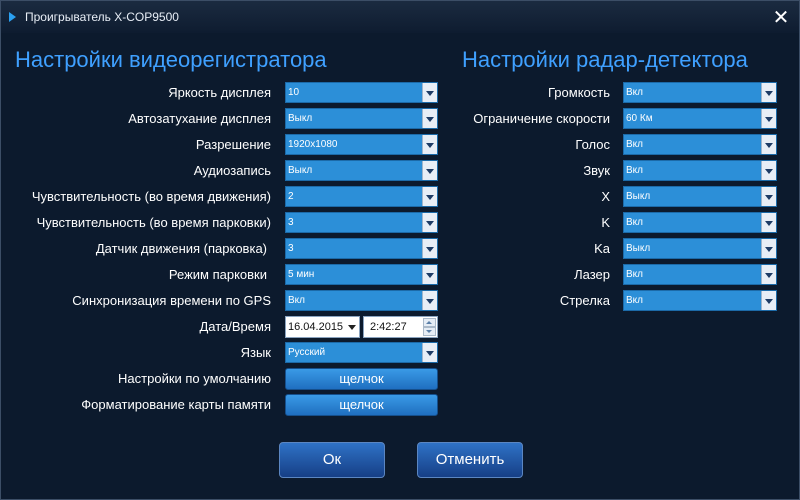 This screenshot has width=800, height=500. What do you see at coordinates (291, 222) in the screenshot?
I see `sens-parking-value: 3` at bounding box center [291, 222].